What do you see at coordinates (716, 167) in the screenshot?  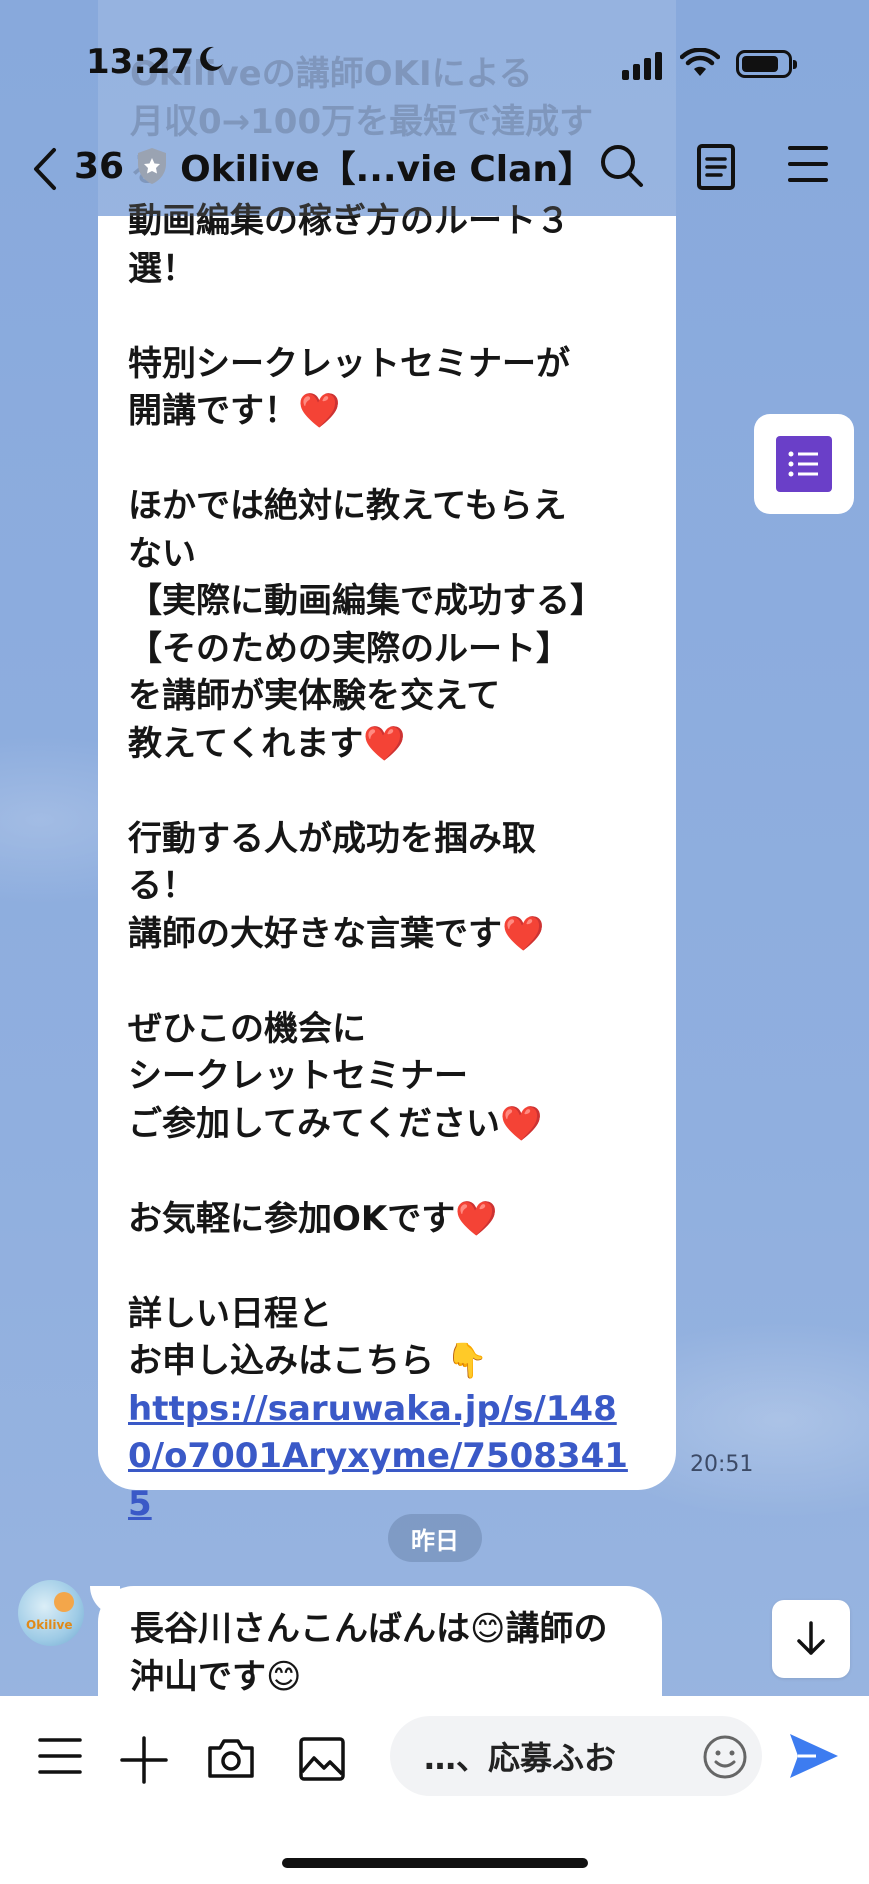 I see `notes-icon` at bounding box center [716, 167].